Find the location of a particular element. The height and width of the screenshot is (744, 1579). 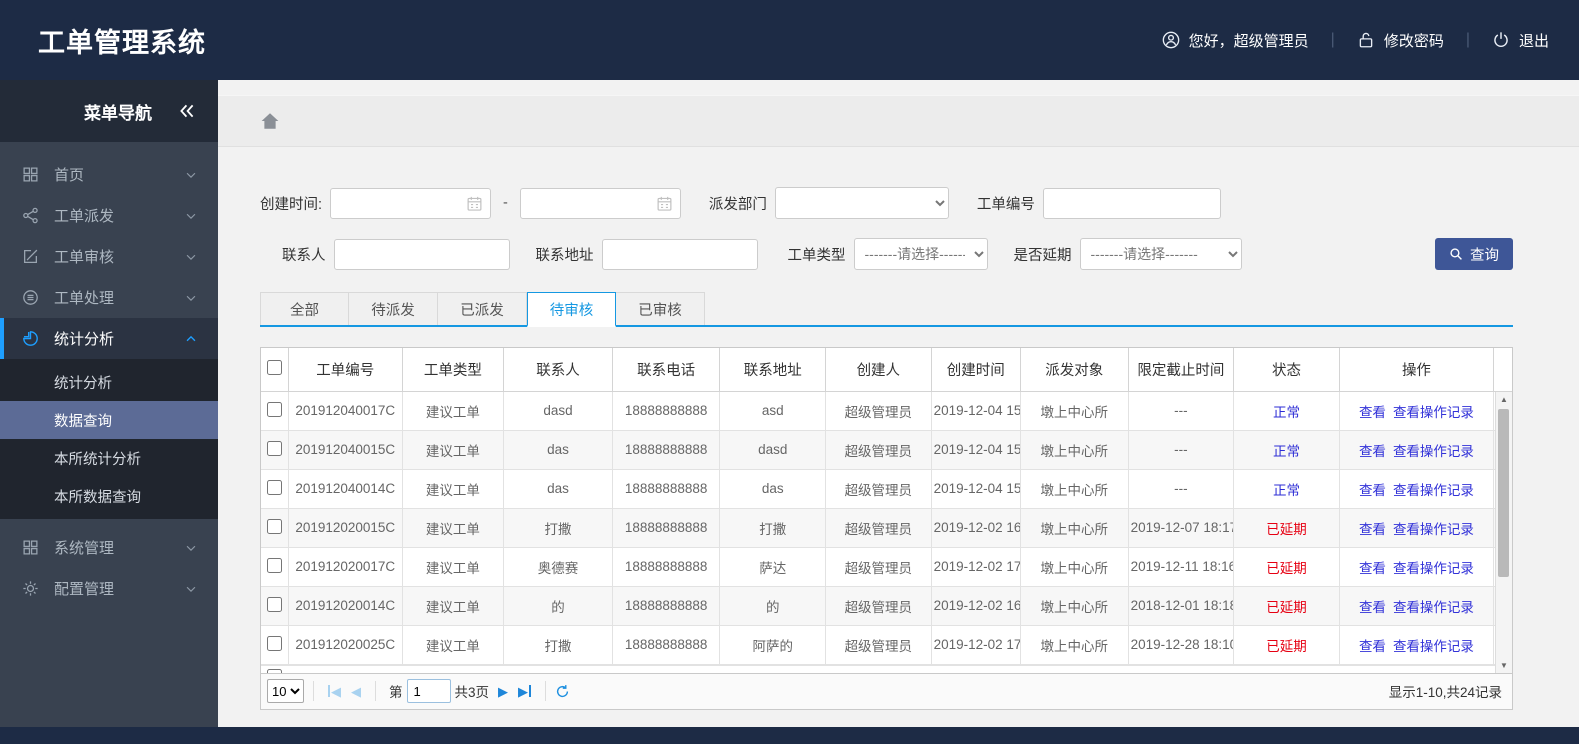

submenu-item-data-query: 数据查询 is located at coordinates (109, 420).